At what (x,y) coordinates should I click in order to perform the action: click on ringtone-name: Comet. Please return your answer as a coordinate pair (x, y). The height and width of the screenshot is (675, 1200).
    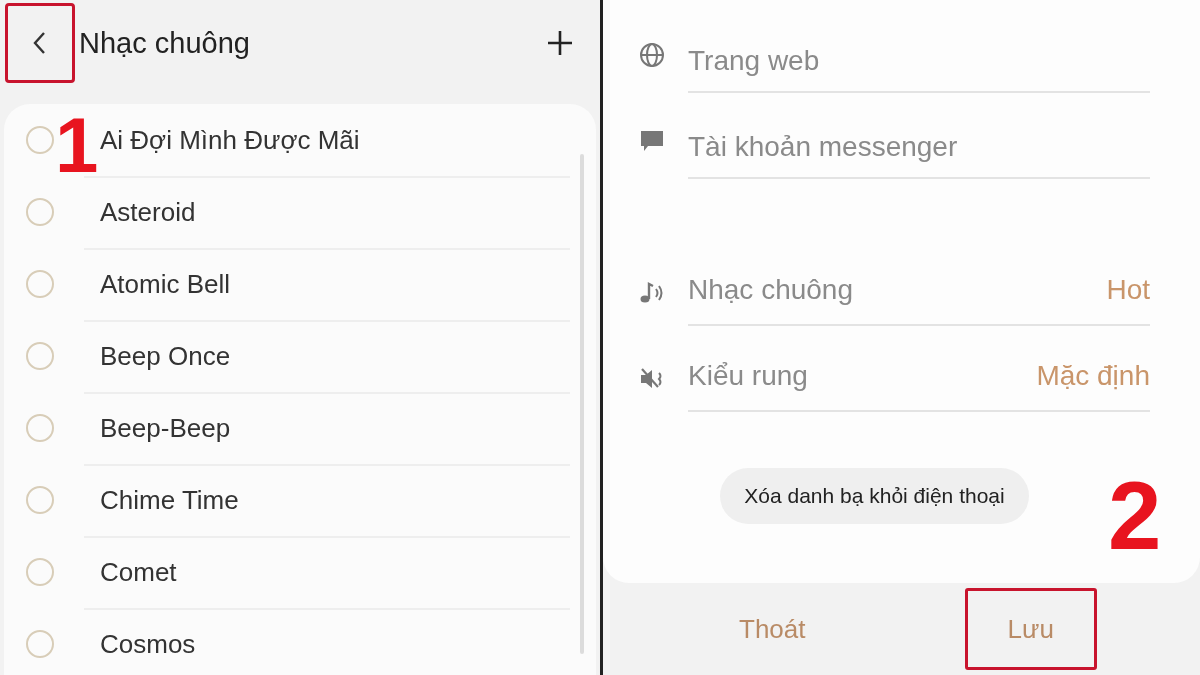
    Looking at the image, I should click on (138, 572).